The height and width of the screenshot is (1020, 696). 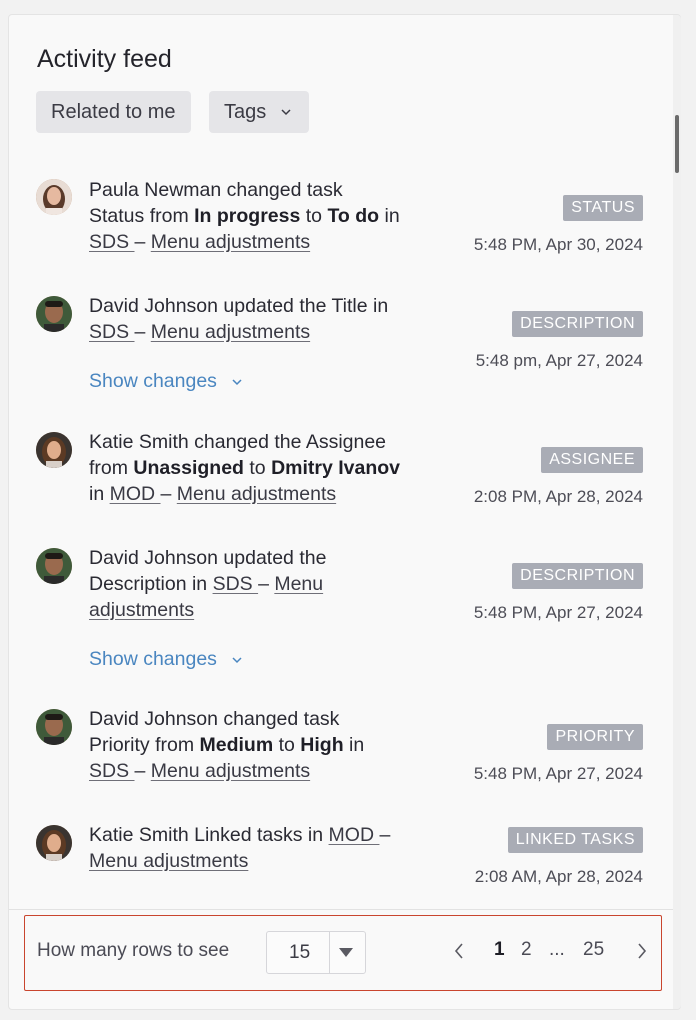 I want to click on select-divider, so click(x=329, y=952).